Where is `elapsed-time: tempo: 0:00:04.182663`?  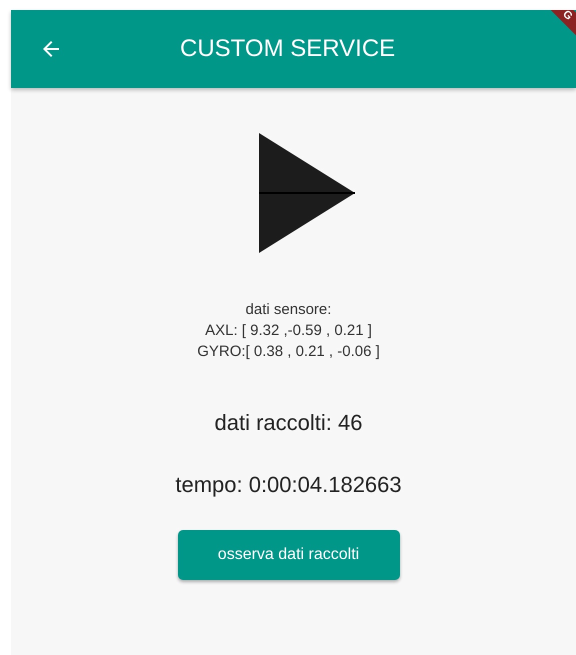
elapsed-time: tempo: 0:00:04.182663 is located at coordinates (288, 485).